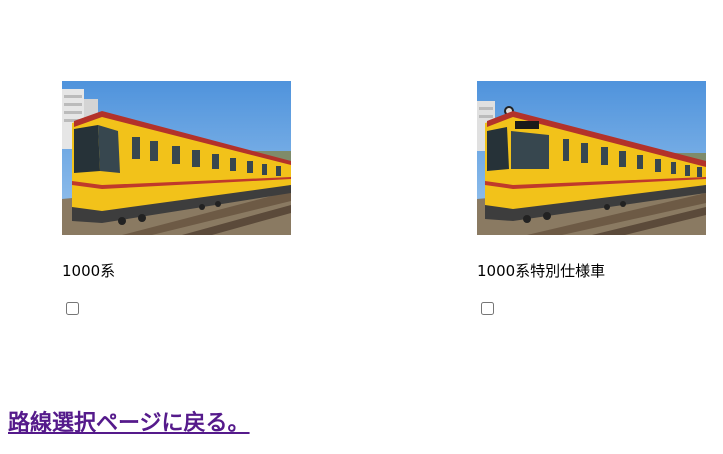  What do you see at coordinates (89, 271) in the screenshot?
I see `train-label: 1000系` at bounding box center [89, 271].